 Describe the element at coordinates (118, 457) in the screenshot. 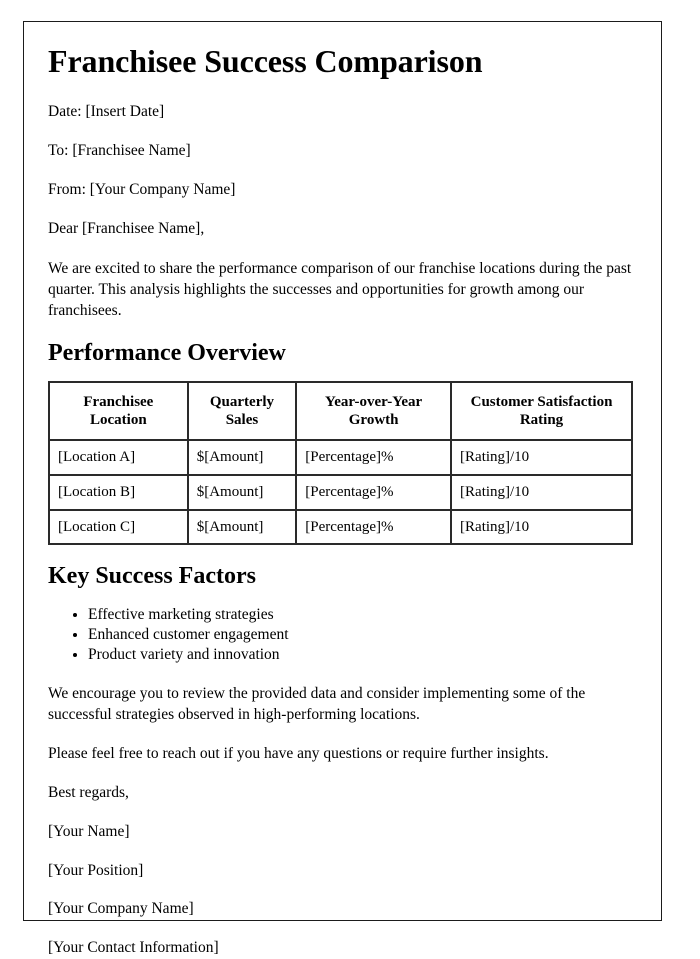

I see `cell-location: [Location A]` at that location.